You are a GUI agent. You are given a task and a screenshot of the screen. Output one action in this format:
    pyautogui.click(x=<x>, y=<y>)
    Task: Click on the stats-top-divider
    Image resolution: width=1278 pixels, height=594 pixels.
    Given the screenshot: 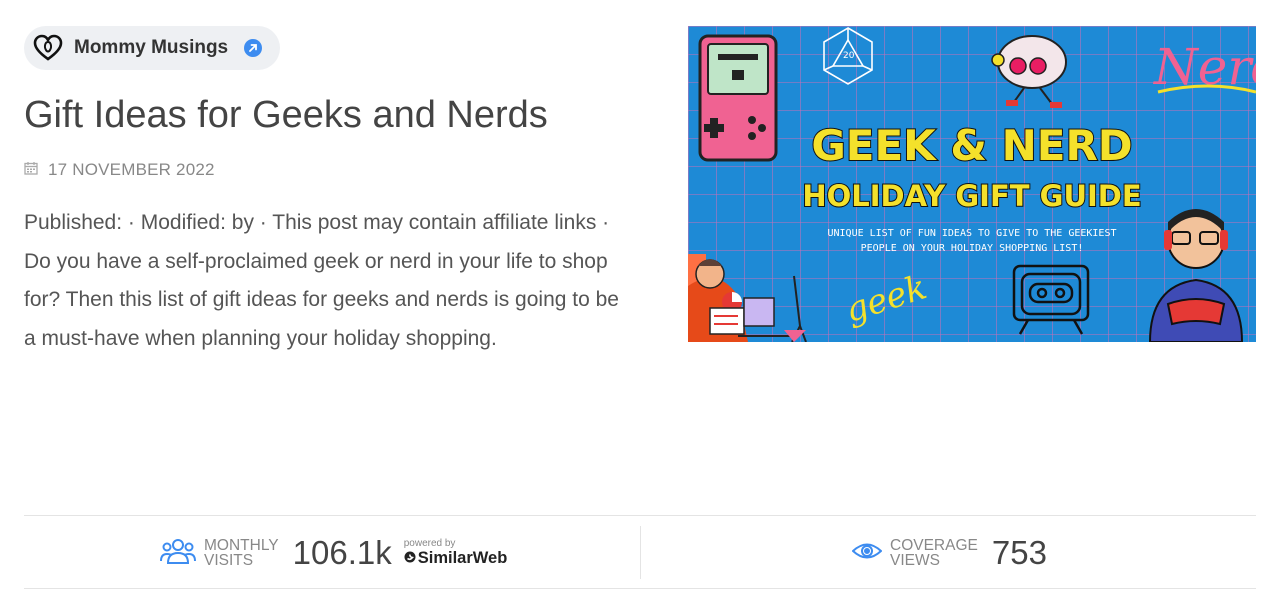 What is the action you would take?
    pyautogui.click(x=640, y=515)
    